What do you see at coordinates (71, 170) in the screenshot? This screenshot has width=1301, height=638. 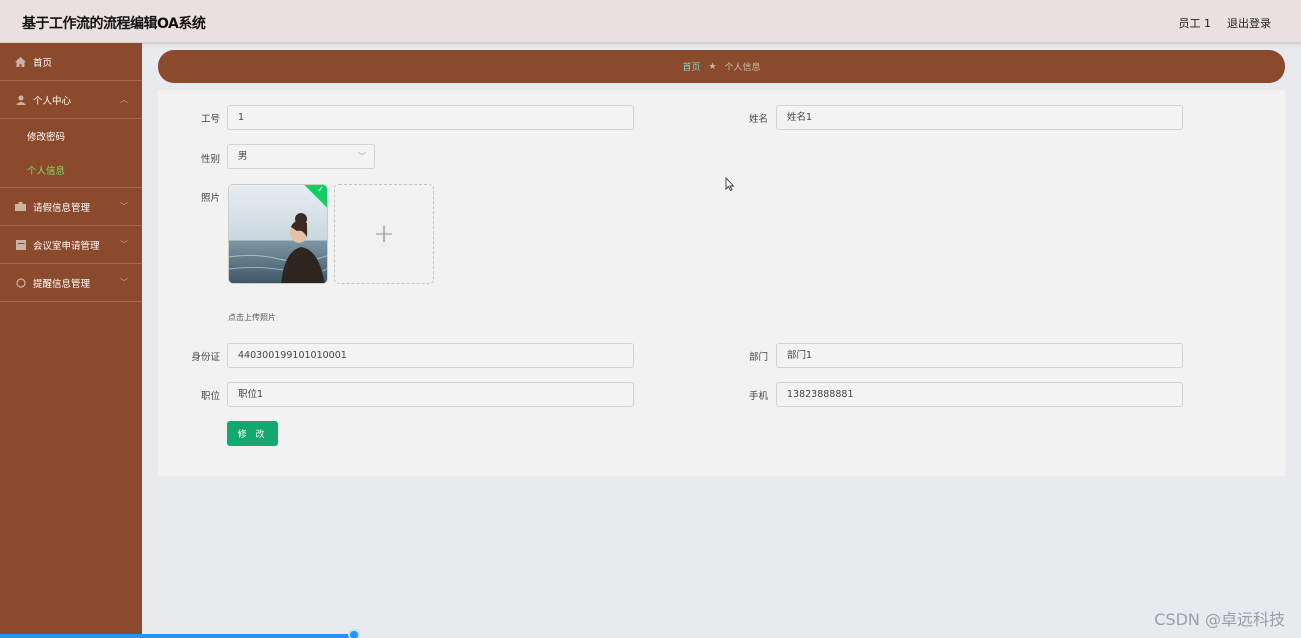 I see `sidebar-item-personal-info: 个人信息` at bounding box center [71, 170].